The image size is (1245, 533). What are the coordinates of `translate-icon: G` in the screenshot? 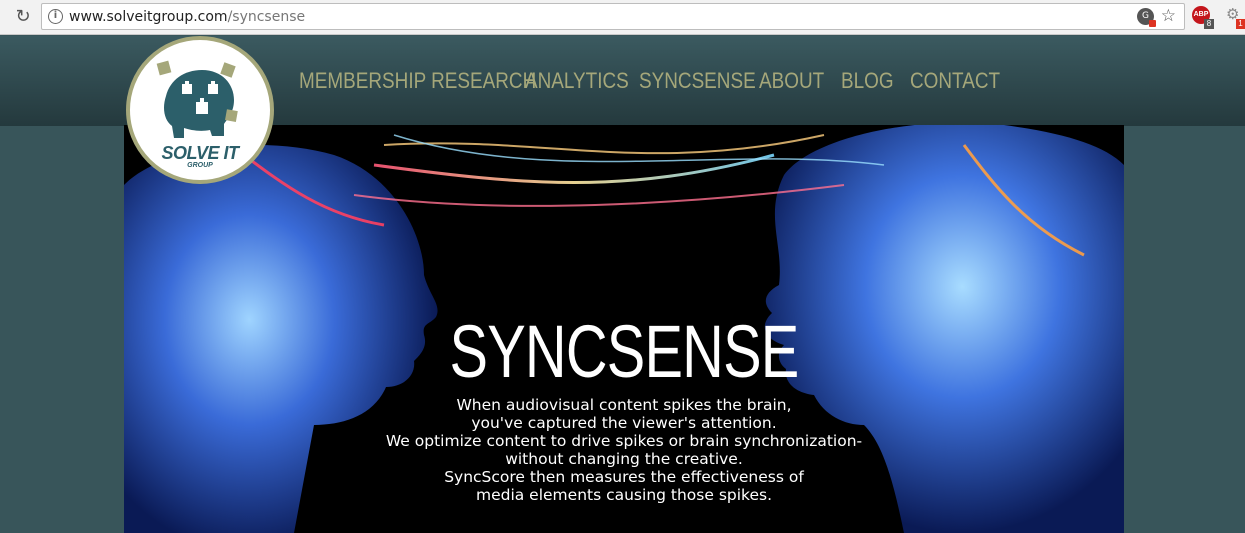 It's located at (1146, 17).